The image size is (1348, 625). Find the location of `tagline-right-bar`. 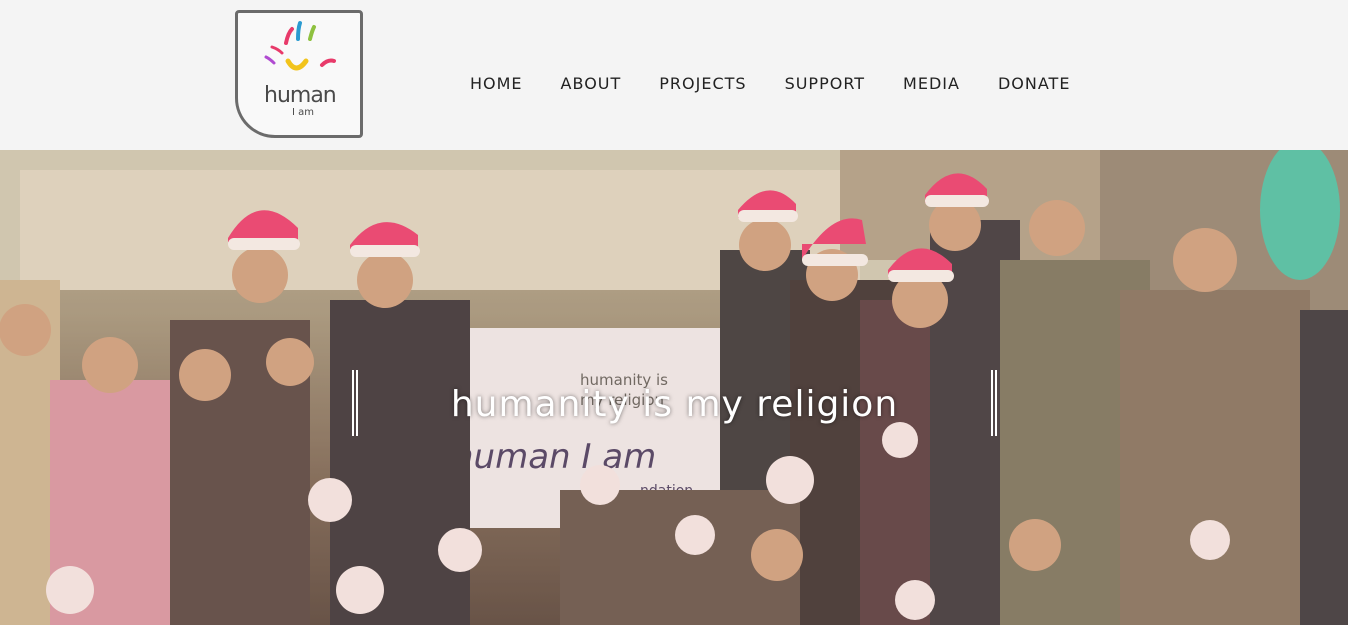

tagline-right-bar is located at coordinates (996, 403).